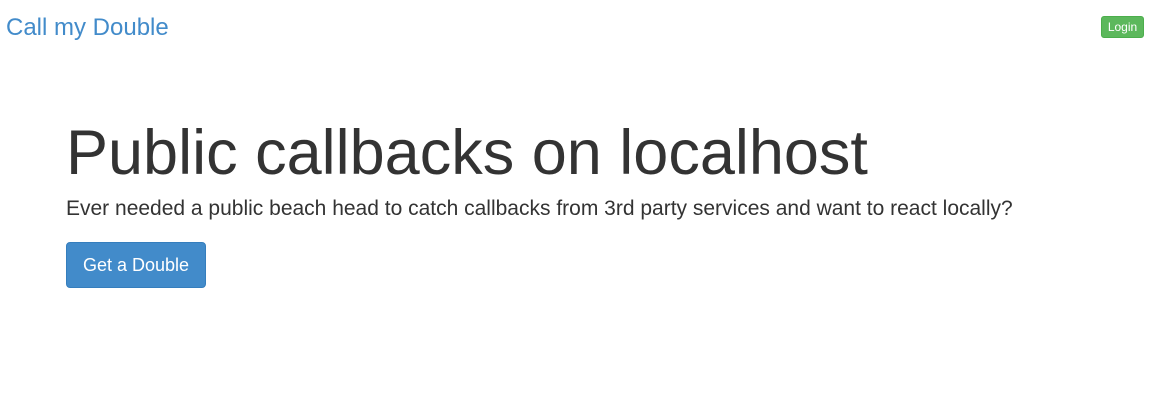 The image size is (1155, 400). What do you see at coordinates (1122, 27) in the screenshot?
I see `login-button: Login` at bounding box center [1122, 27].